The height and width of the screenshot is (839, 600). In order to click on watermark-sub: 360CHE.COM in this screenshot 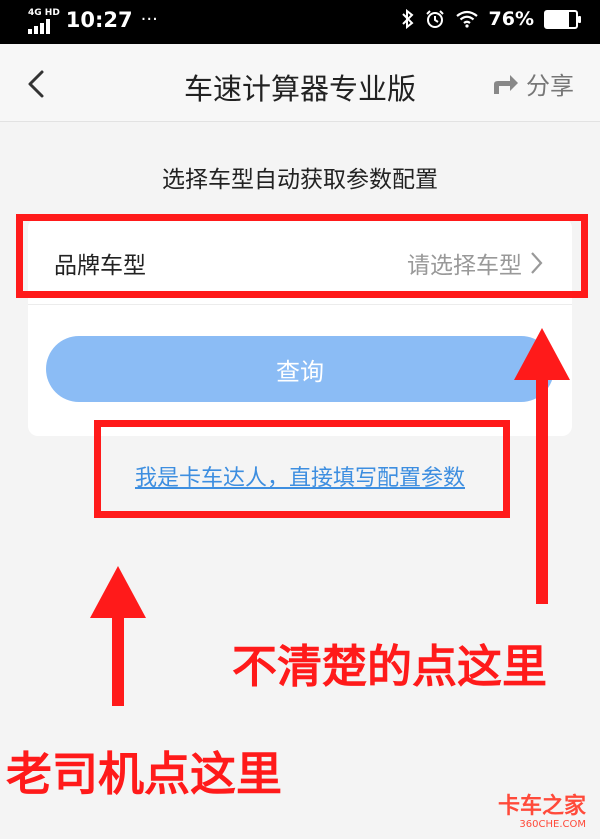, I will do `click(552, 824)`.